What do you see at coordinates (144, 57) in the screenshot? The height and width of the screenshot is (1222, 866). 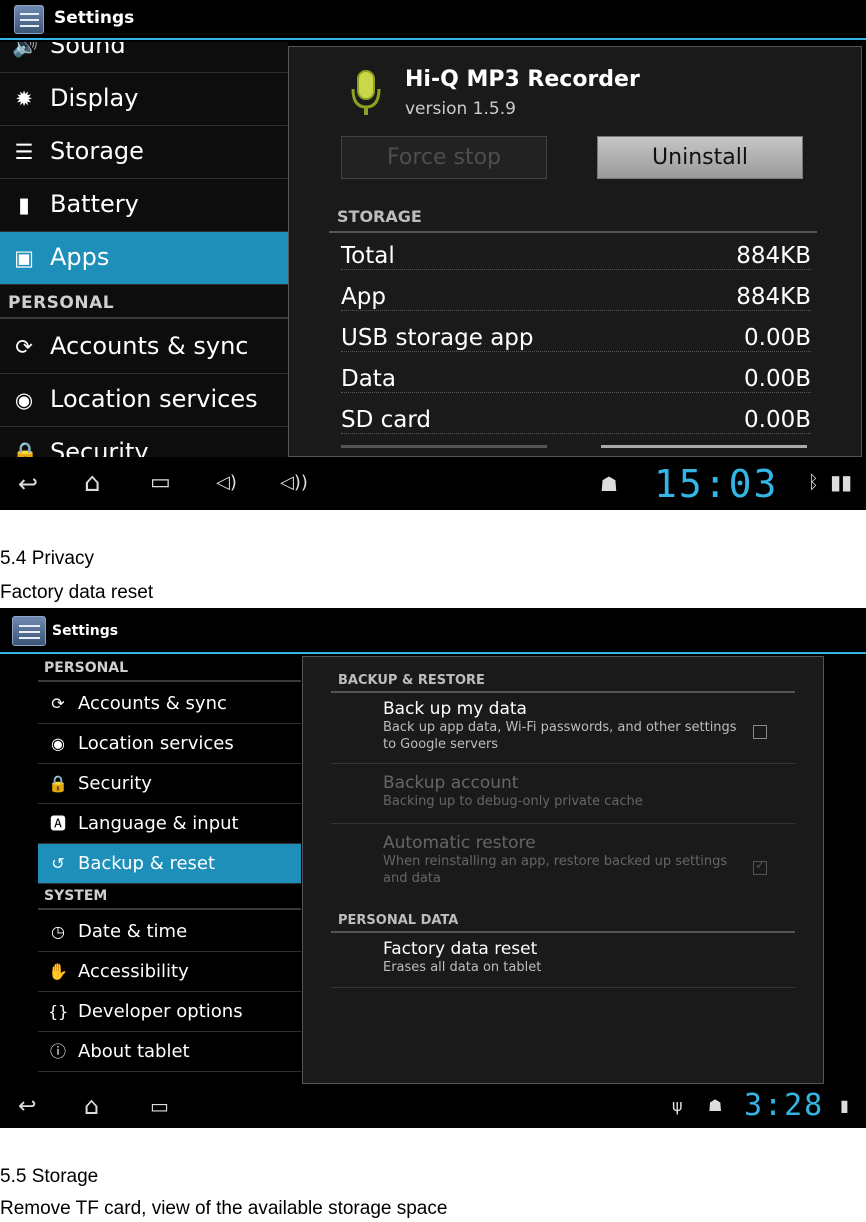 I see `sidebar-item-sound: 🔊 Sound` at bounding box center [144, 57].